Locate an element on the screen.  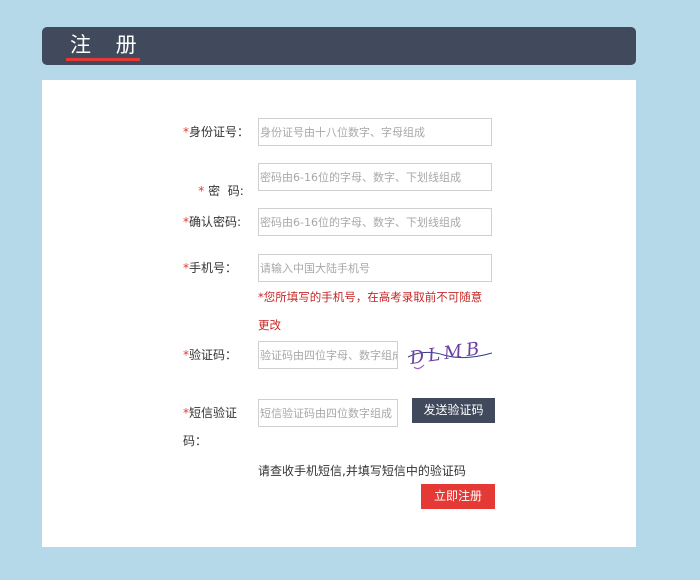
confirm-password-input is located at coordinates (375, 222).